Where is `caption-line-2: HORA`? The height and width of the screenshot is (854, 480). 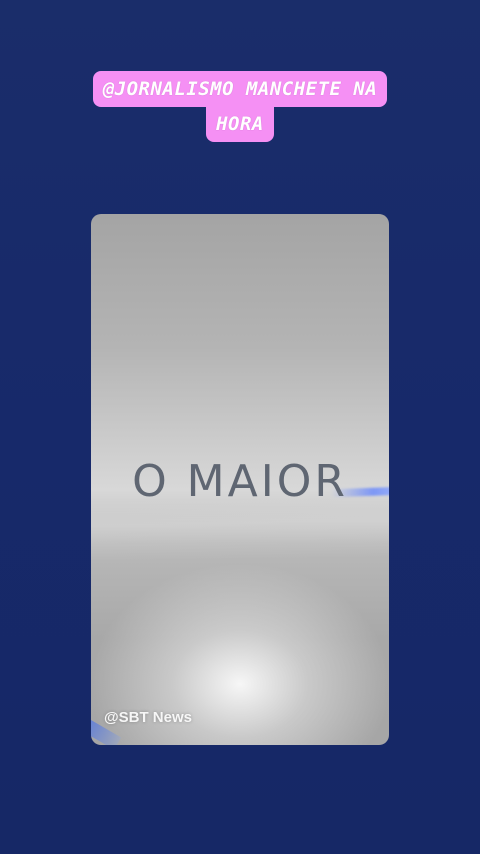
caption-line-2: HORA is located at coordinates (240, 124).